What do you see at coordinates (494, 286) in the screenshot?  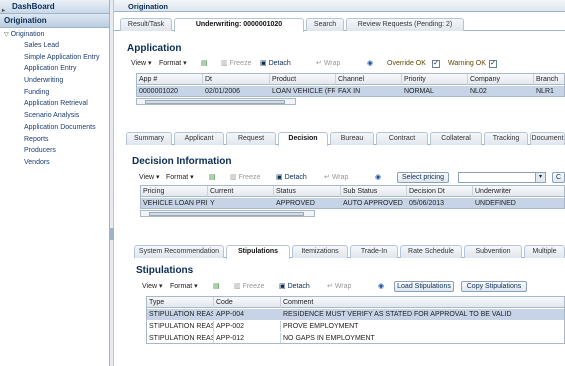 I see `copy-stipulations-button: Copy Stipulations` at bounding box center [494, 286].